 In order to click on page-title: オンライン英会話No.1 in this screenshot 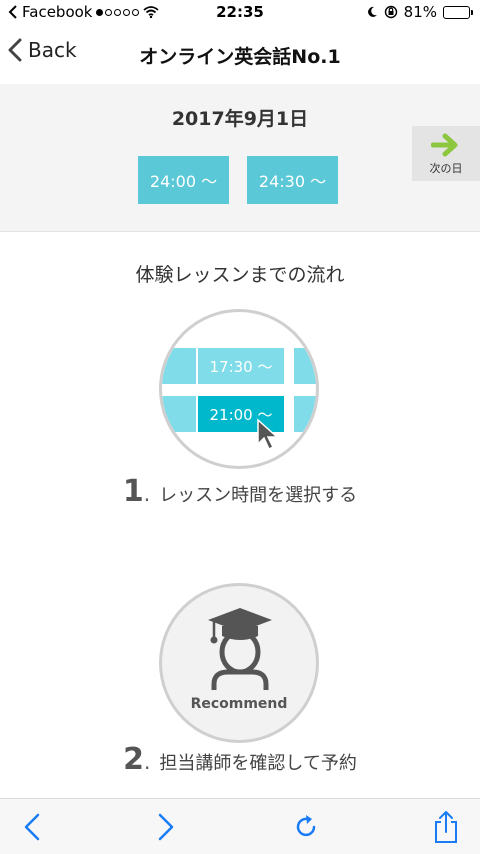, I will do `click(240, 57)`.